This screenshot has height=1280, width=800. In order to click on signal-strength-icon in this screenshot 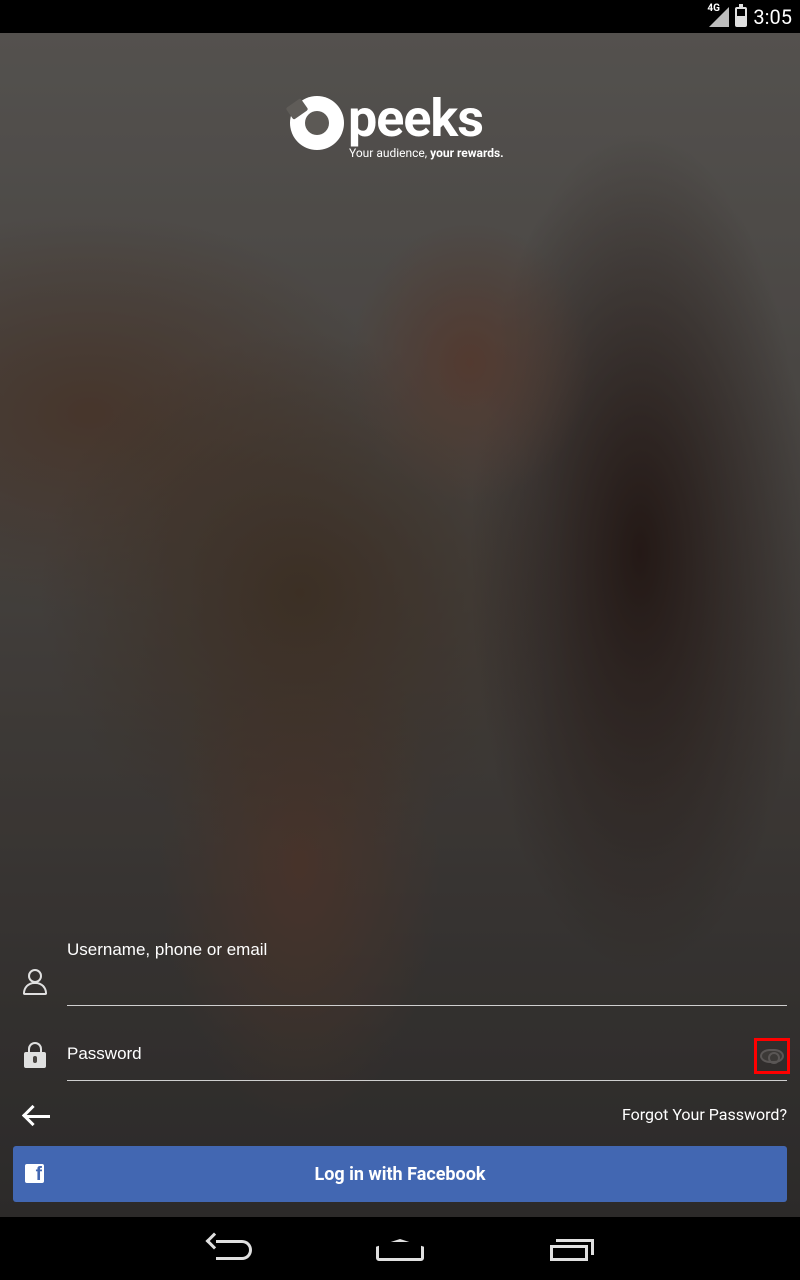, I will do `click(719, 17)`.